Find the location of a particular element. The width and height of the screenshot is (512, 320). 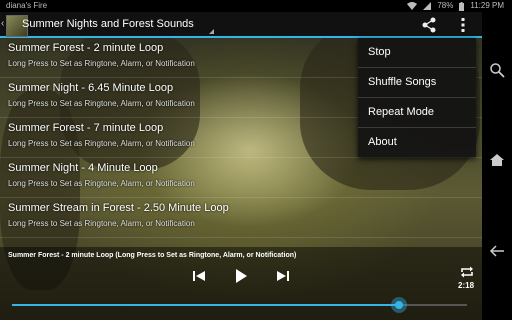

repeat-icon is located at coordinates (467, 272).